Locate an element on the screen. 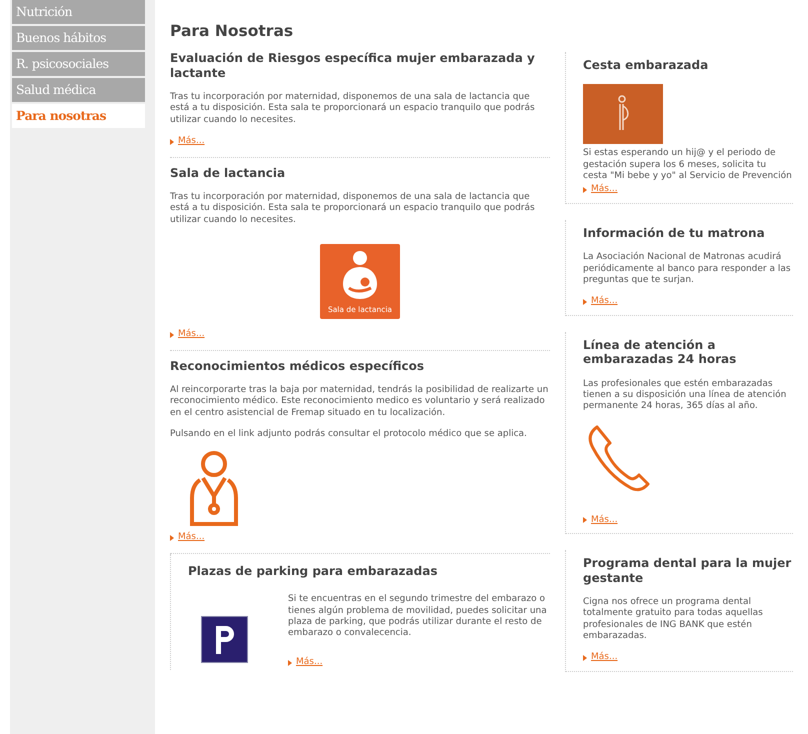 The image size is (808, 734). sidebar-item: Buenos hábitos is located at coordinates (78, 38).